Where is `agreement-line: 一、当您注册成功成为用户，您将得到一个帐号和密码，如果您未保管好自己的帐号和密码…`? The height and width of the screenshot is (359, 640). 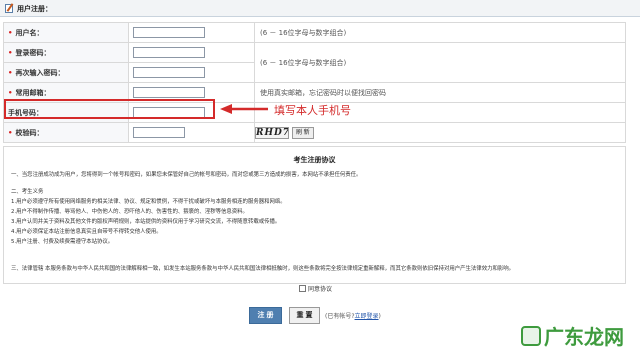 agreement-line: 一、当您注册成功成为用户，您将得到一个帐号和密码，如果您未保管好自己的帐号和密码… is located at coordinates (186, 175).